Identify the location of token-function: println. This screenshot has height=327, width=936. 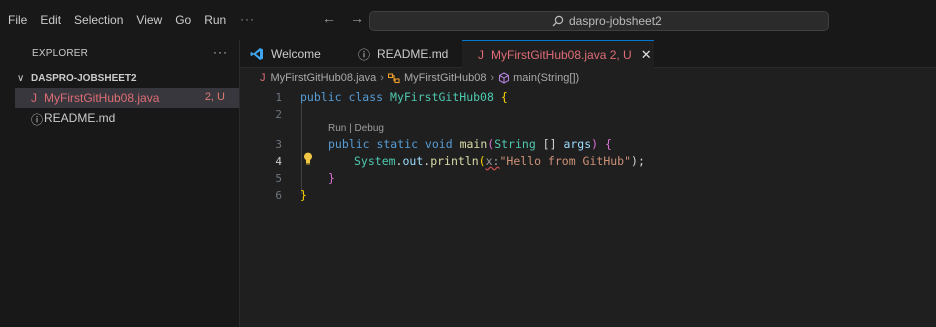
(454, 161).